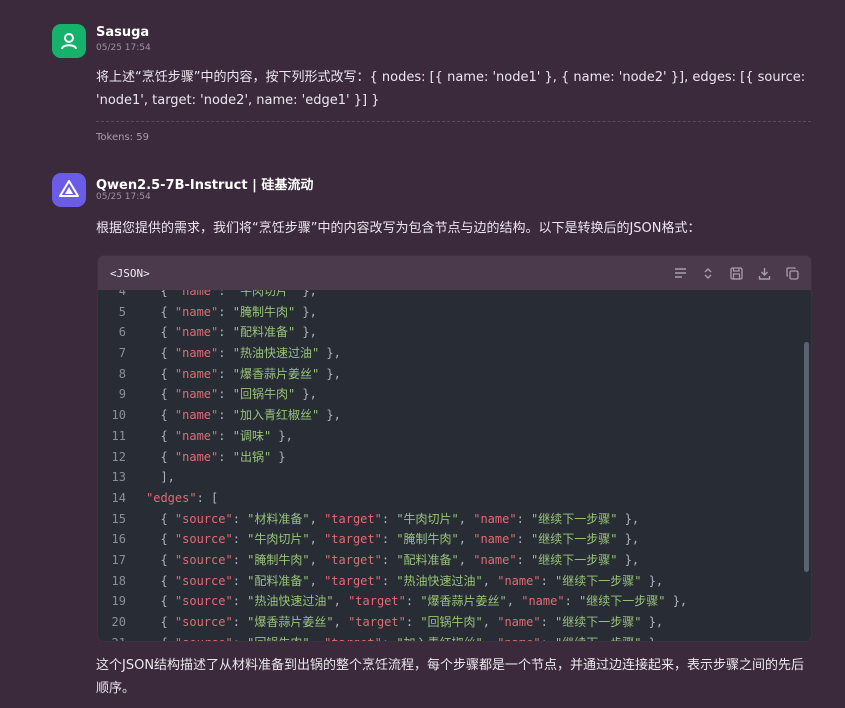  I want to click on code-line: 4 { "name": "牛肉切片" },, so click(217, 294).